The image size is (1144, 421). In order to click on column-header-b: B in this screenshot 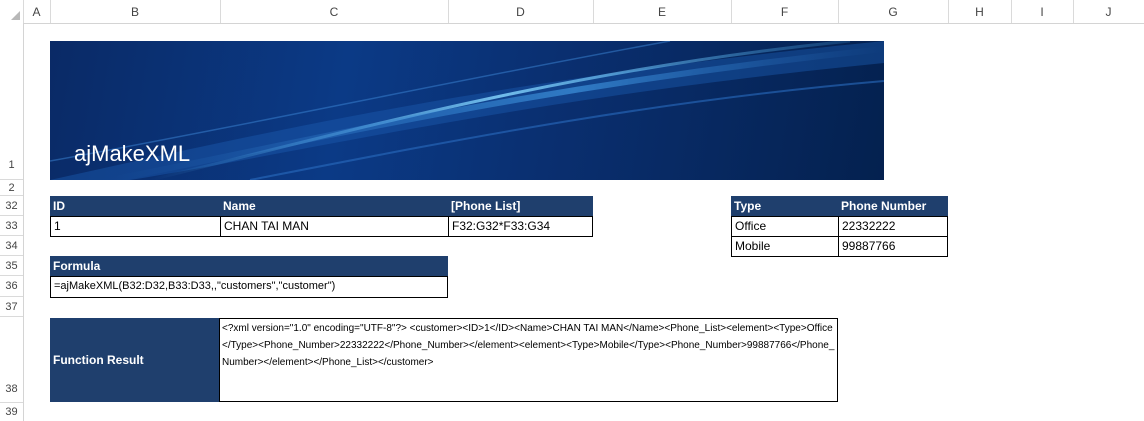, I will do `click(135, 11)`.